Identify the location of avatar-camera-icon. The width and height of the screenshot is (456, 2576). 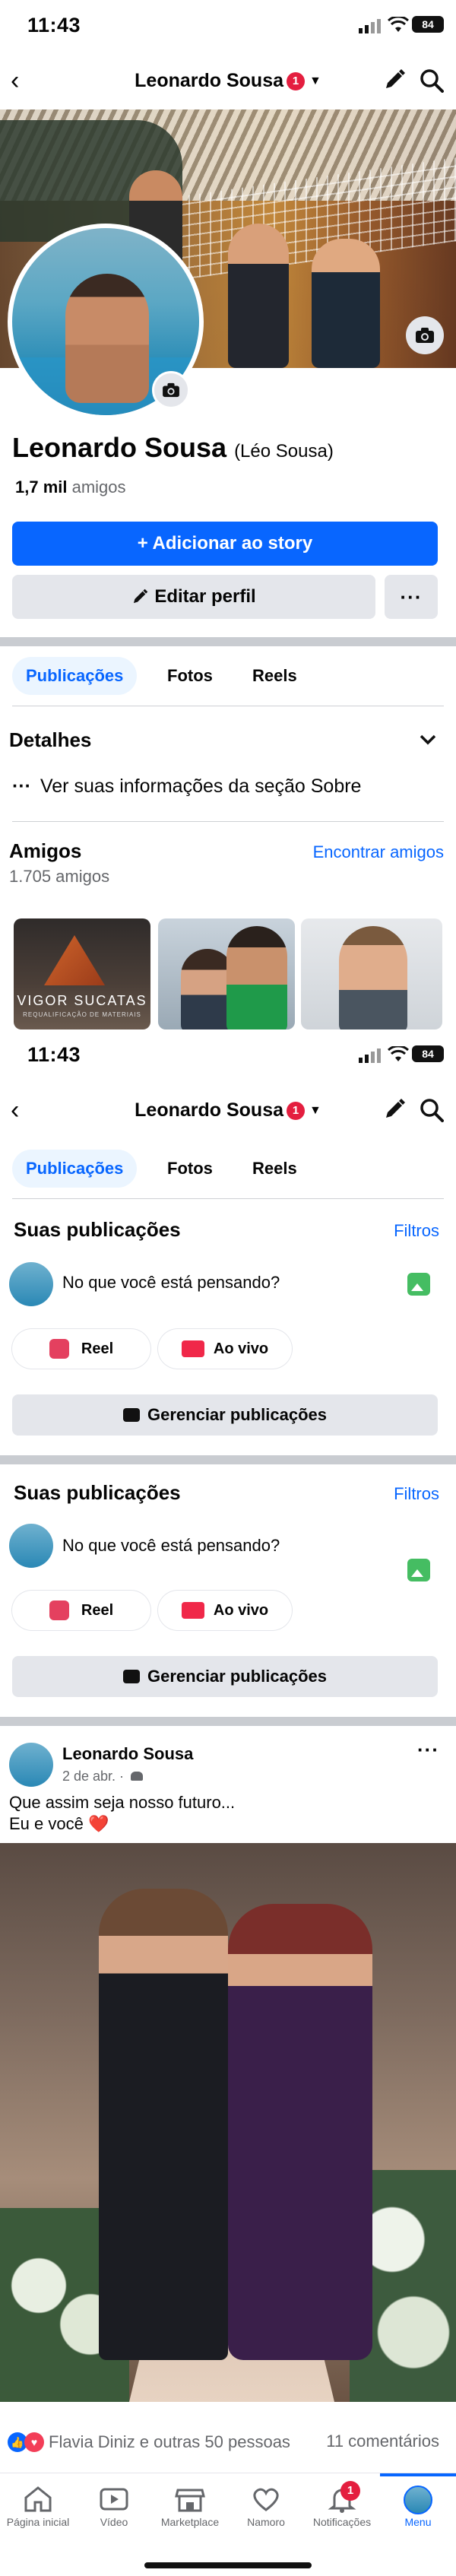
(171, 390).